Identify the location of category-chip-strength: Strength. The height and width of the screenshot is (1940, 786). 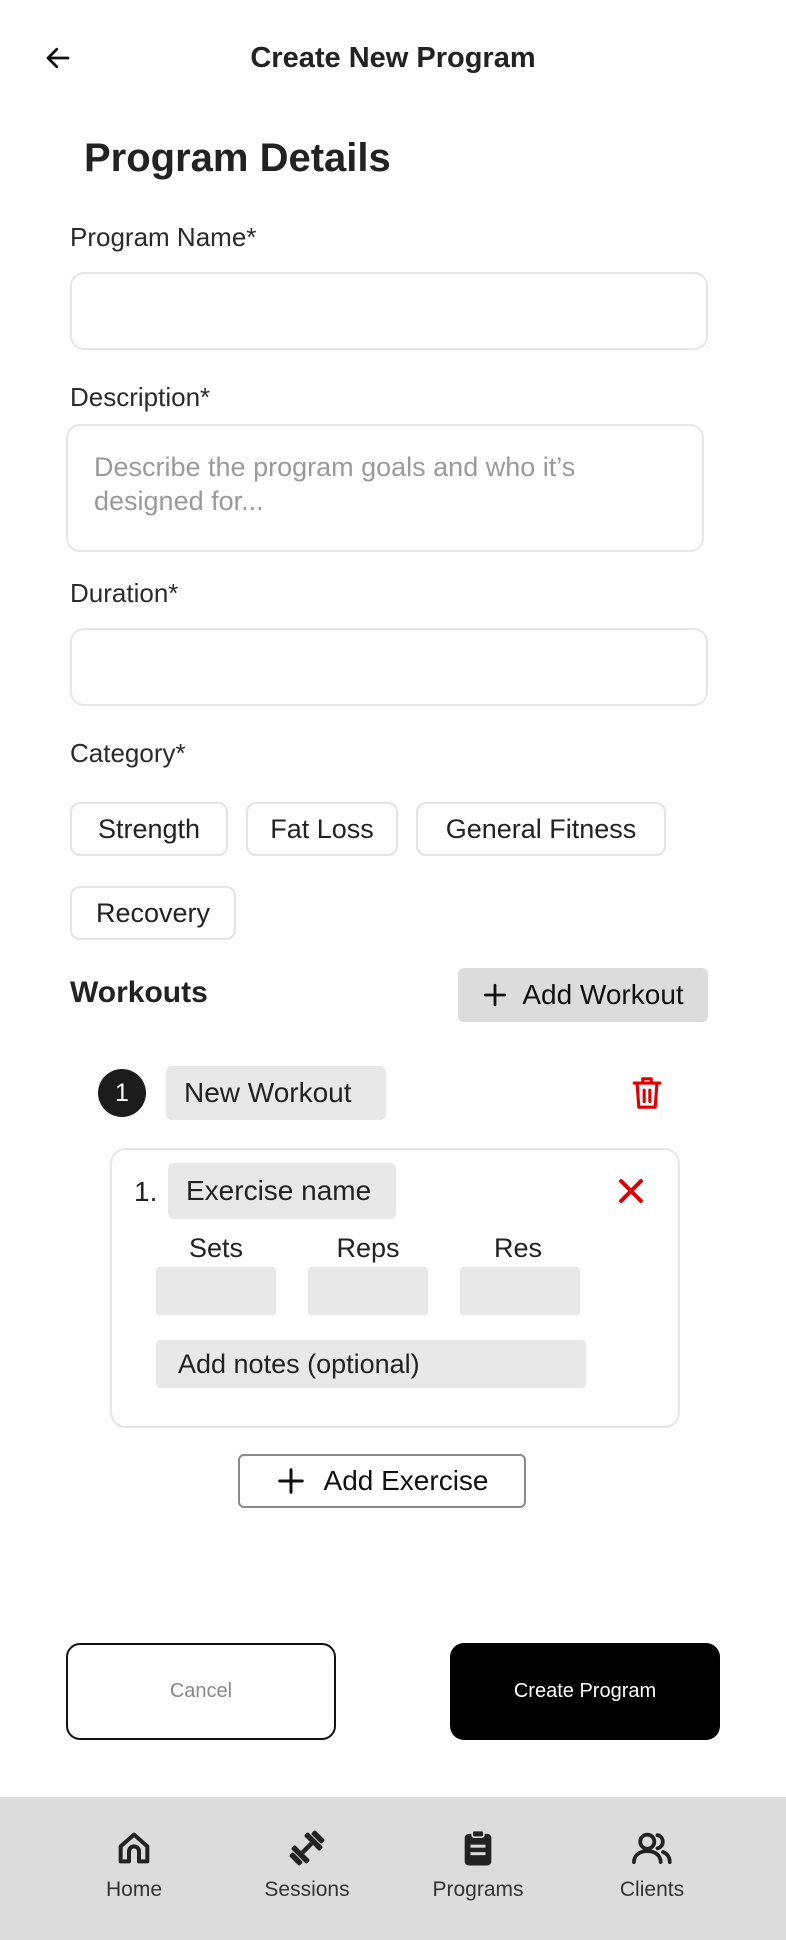
(149, 829).